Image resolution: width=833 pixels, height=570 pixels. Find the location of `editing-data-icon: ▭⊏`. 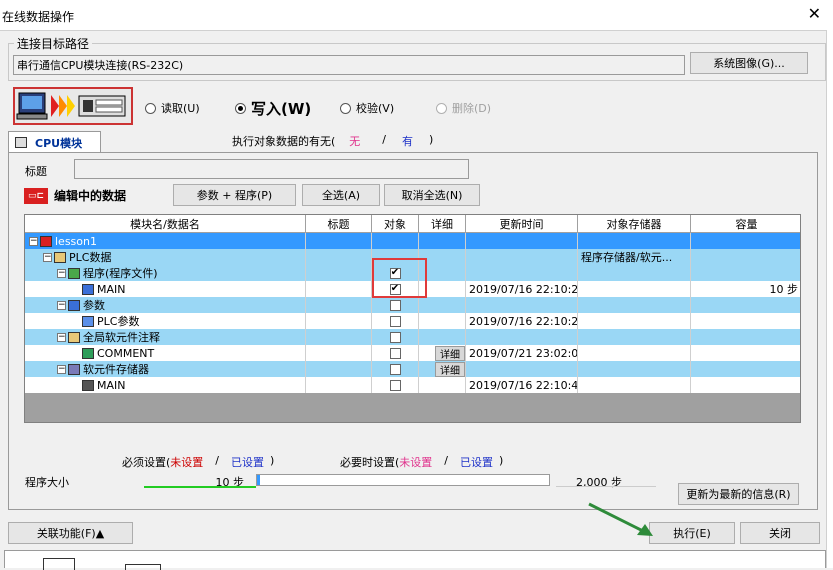

editing-data-icon: ▭⊏ is located at coordinates (36, 195).